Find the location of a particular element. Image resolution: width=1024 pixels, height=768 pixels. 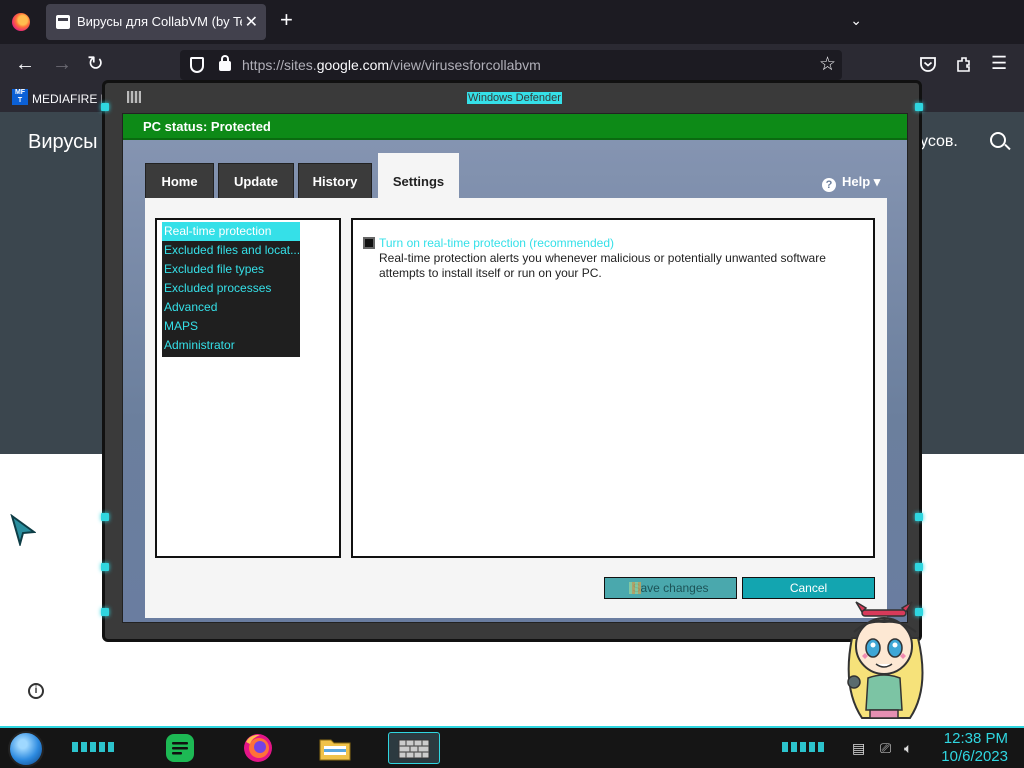

sidebar-item-excluded-processes: Excluded processes is located at coordinates (231, 288).